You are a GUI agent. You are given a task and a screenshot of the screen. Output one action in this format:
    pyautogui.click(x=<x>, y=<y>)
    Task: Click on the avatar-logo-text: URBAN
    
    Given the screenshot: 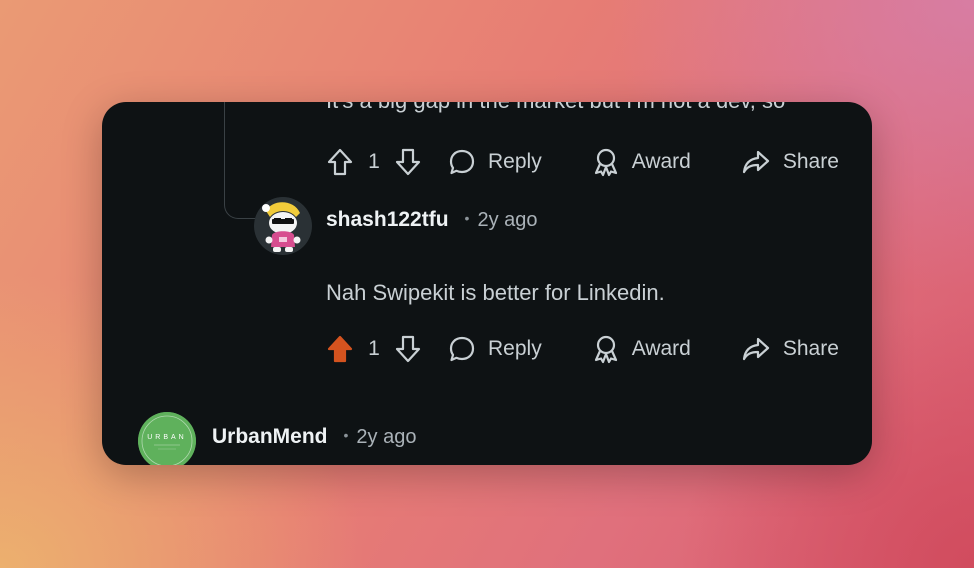 What is the action you would take?
    pyautogui.click(x=167, y=437)
    